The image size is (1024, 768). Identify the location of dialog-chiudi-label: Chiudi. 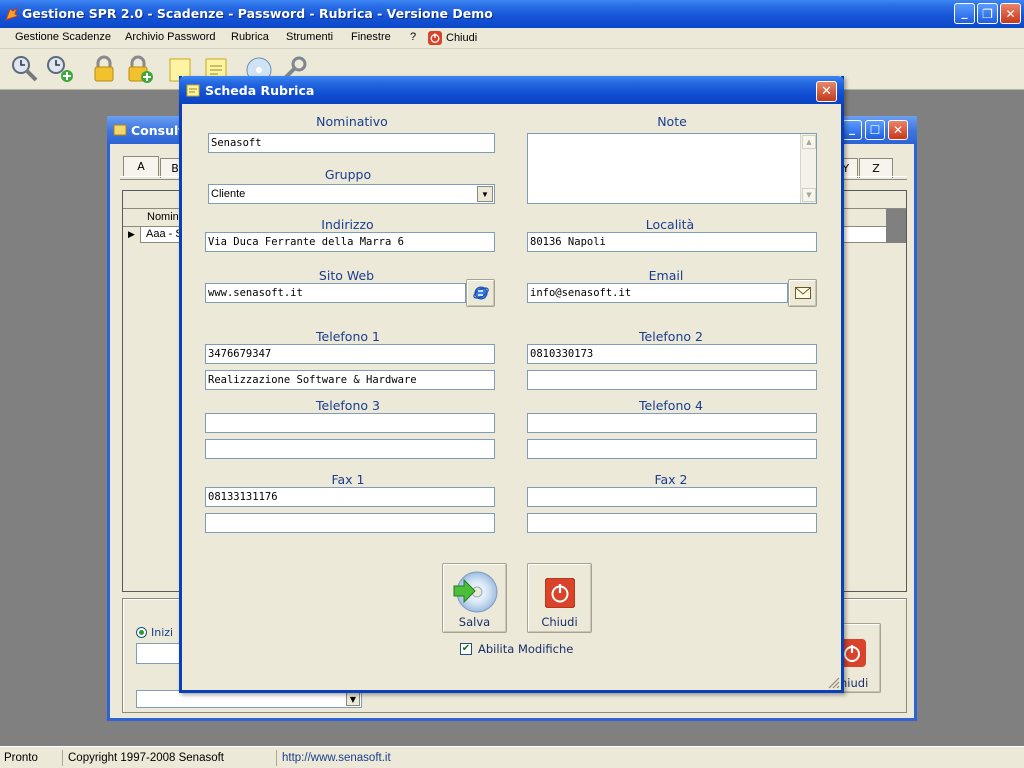
(559, 622).